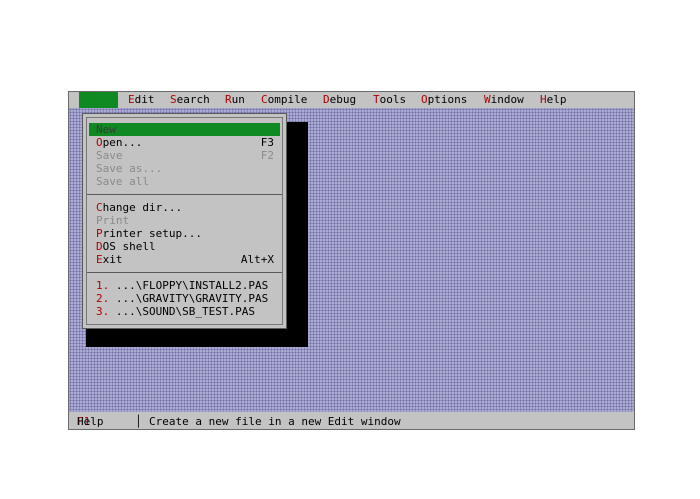 The height and width of the screenshot is (499, 700). What do you see at coordinates (444, 100) in the screenshot?
I see `menu-options: Options` at bounding box center [444, 100].